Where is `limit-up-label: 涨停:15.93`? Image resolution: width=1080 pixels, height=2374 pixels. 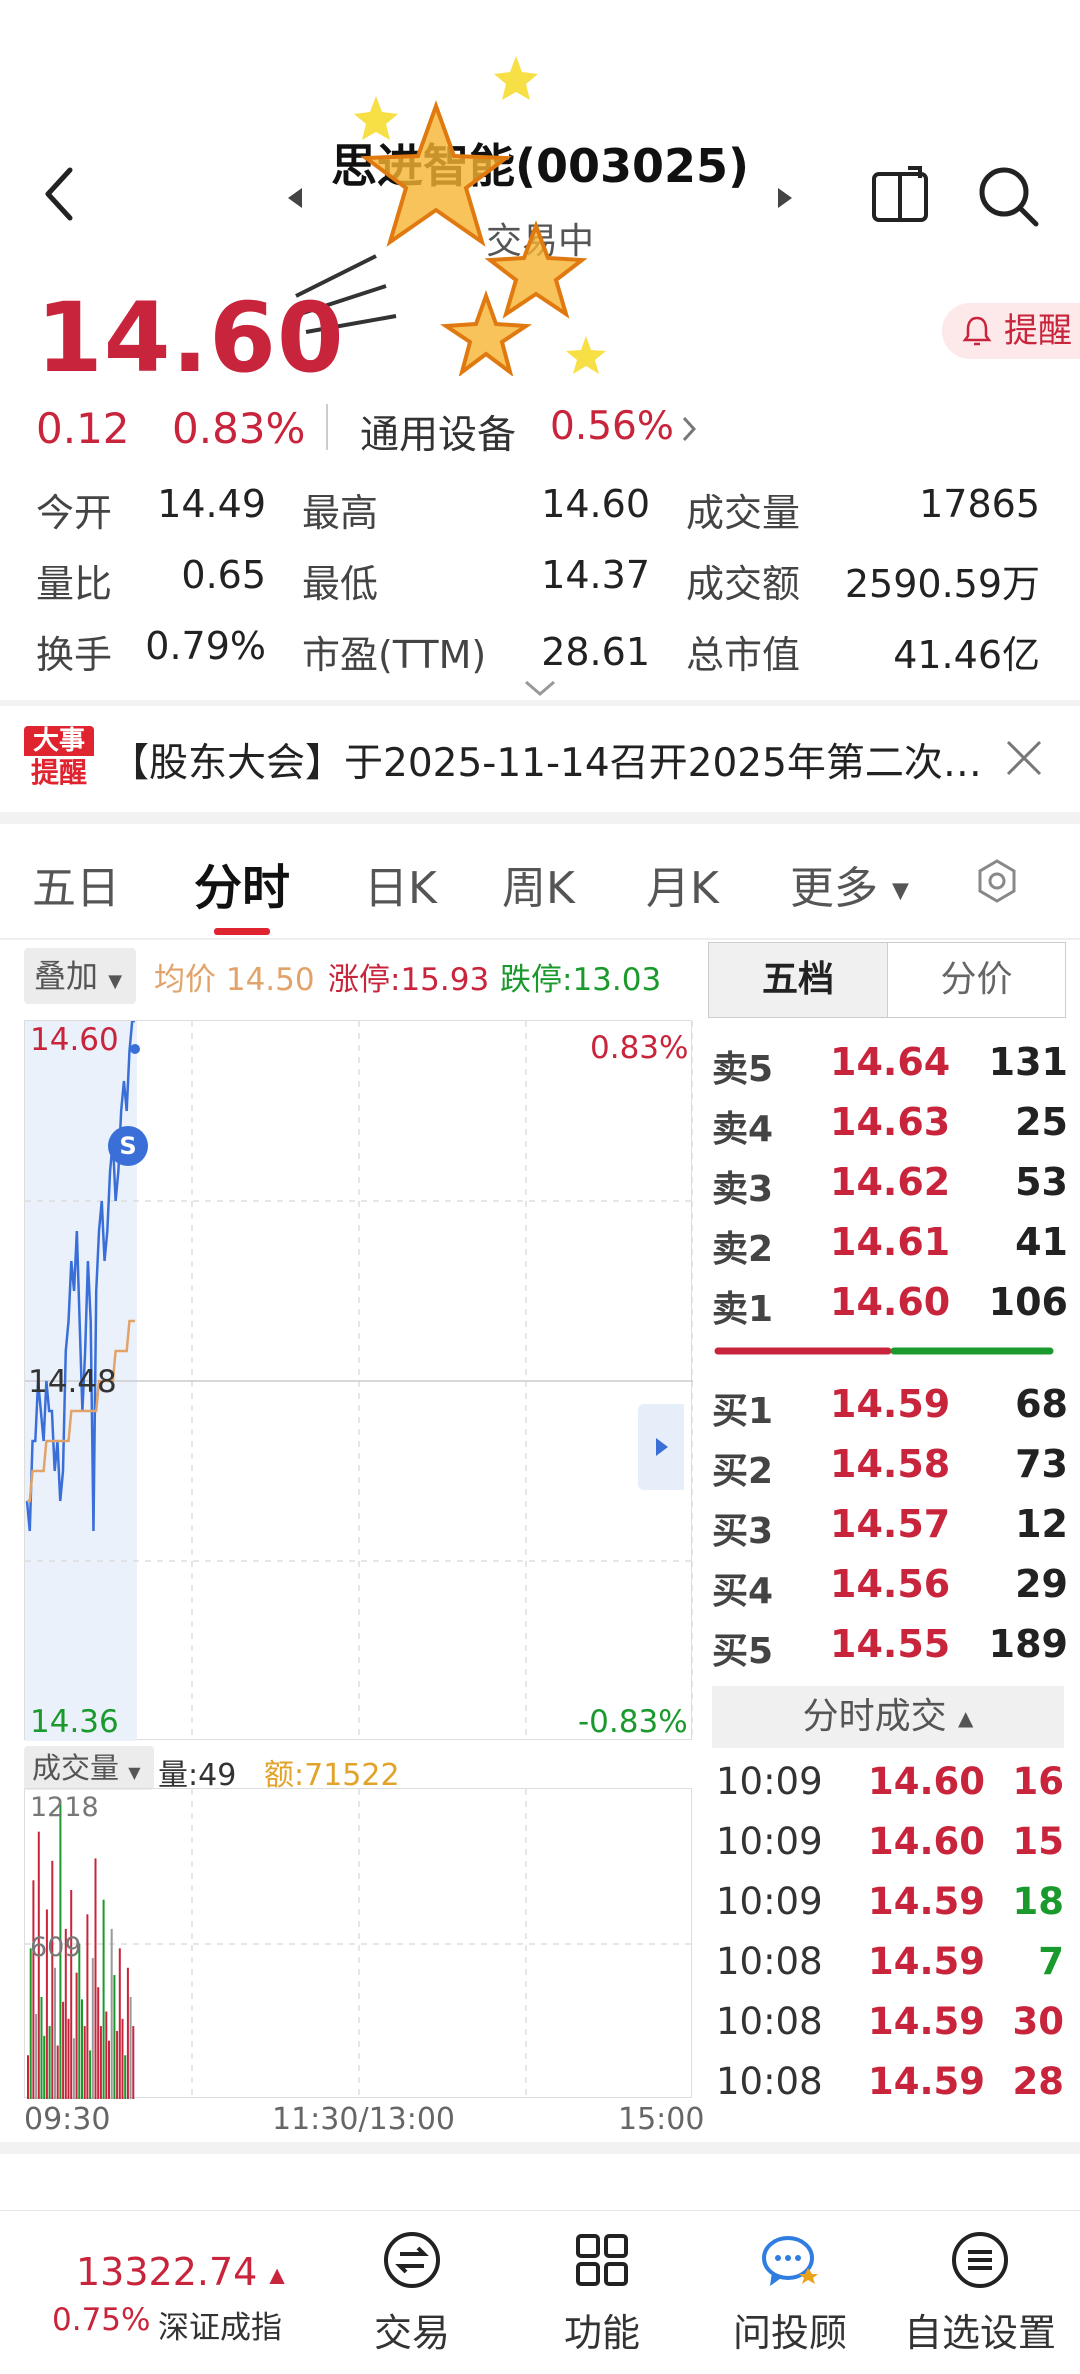 limit-up-label: 涨停:15.93 is located at coordinates (409, 980).